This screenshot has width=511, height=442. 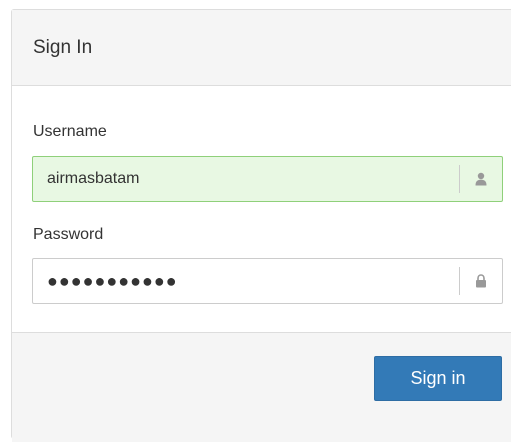 What do you see at coordinates (246, 281) in the screenshot?
I see `password-input` at bounding box center [246, 281].